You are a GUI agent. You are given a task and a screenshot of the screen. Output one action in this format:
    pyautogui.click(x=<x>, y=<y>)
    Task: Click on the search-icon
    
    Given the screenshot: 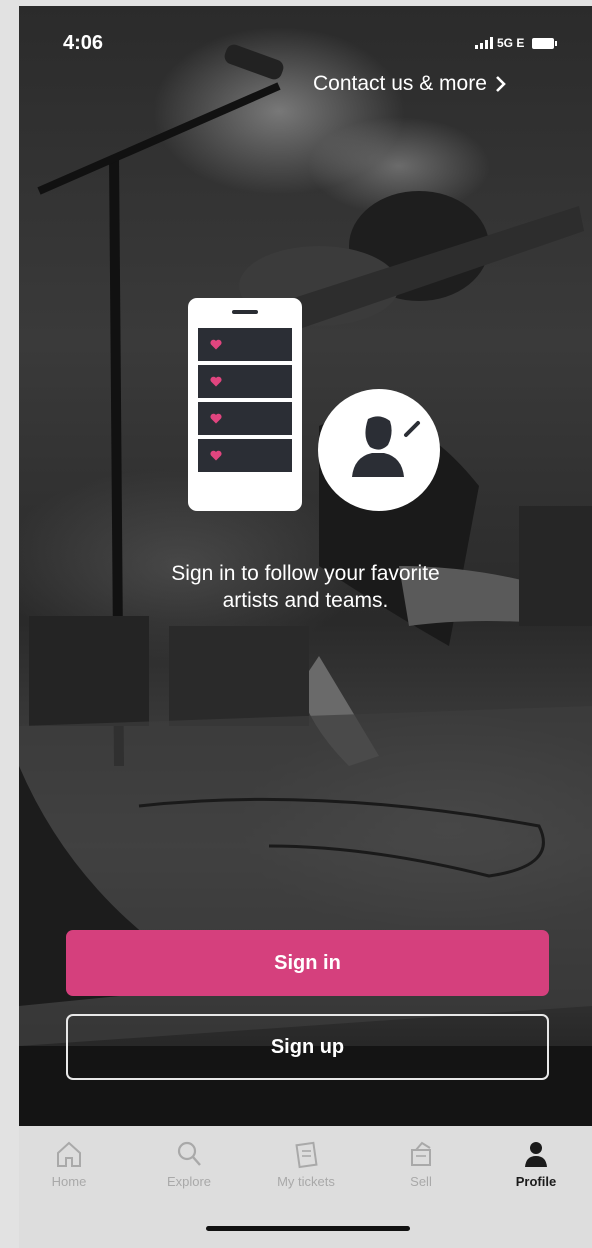 What is the action you would take?
    pyautogui.click(x=189, y=1153)
    